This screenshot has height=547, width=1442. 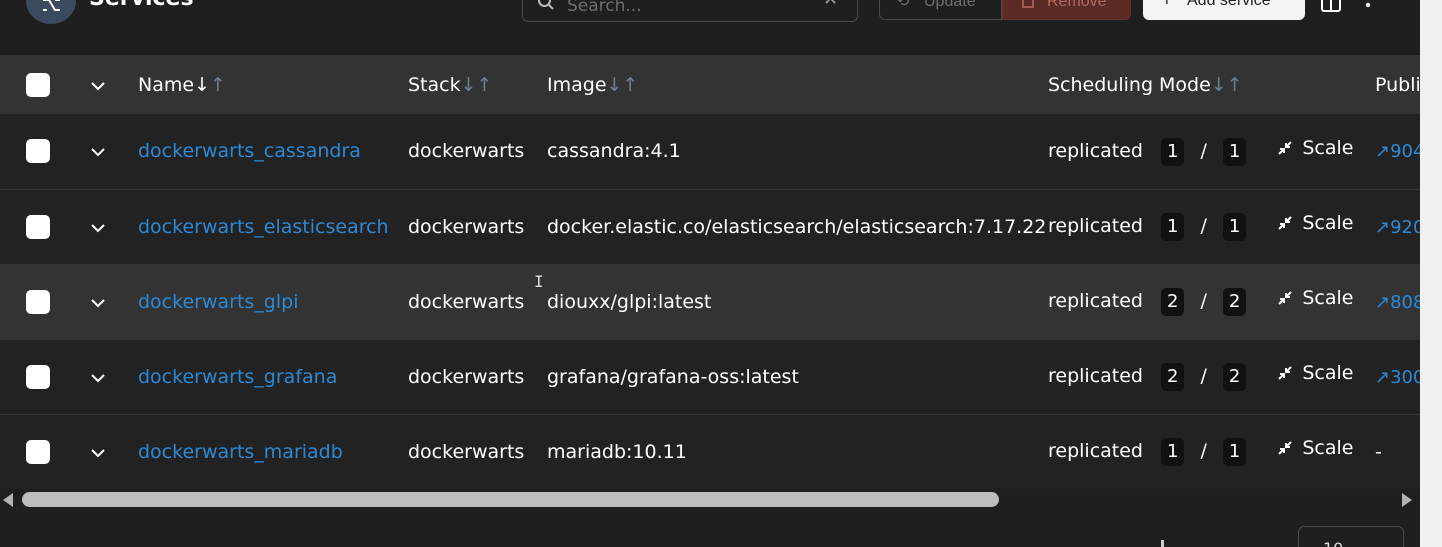 I want to click on published-port-link: ↗808, so click(x=1397, y=302).